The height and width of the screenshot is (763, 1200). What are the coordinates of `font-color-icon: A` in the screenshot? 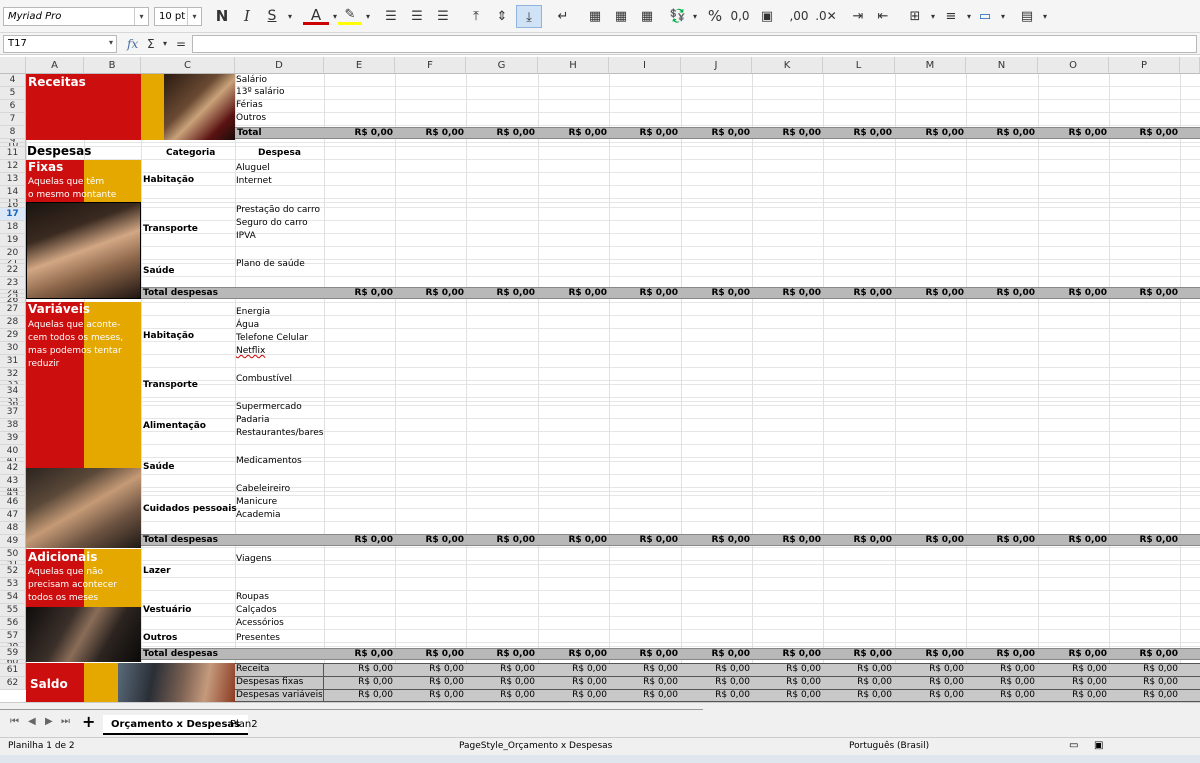 It's located at (316, 15).